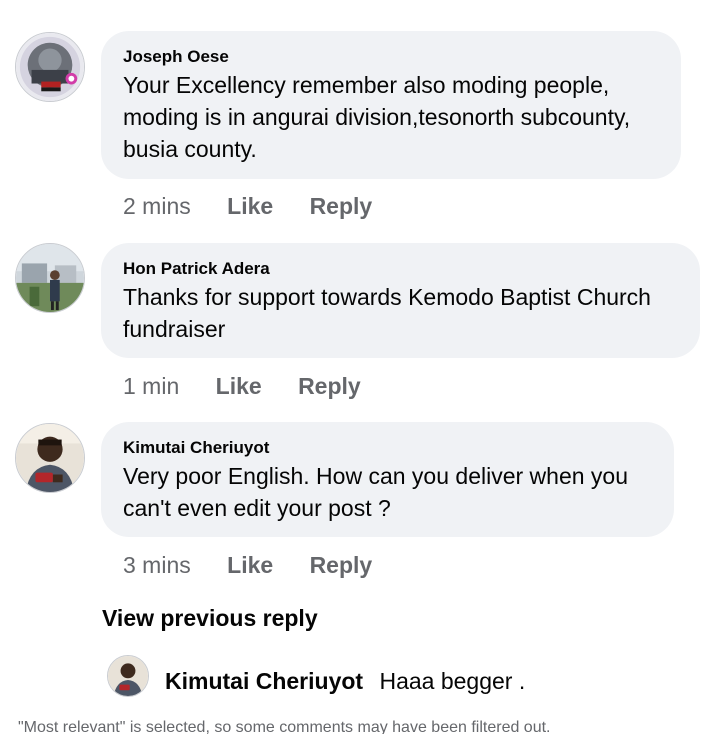 The image size is (720, 734). I want to click on comment-time: 2 mins, so click(157, 206).